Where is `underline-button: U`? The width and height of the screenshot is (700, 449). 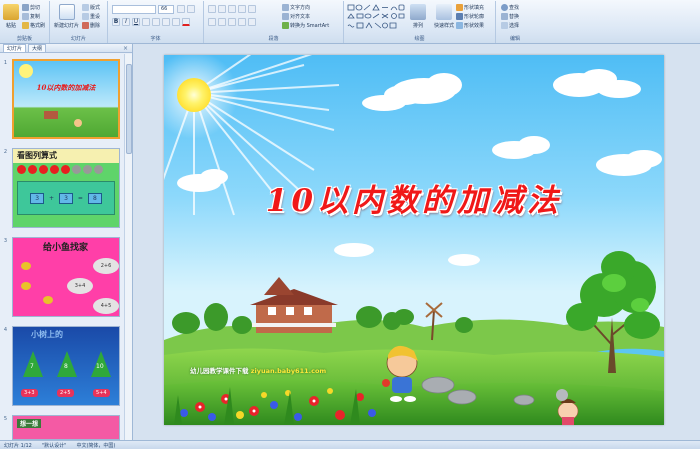 underline-button: U is located at coordinates (136, 22).